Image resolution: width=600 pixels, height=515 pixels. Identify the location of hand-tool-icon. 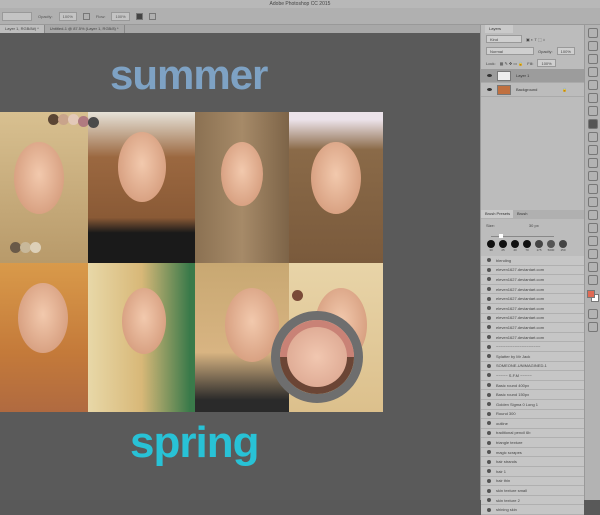
(592, 267).